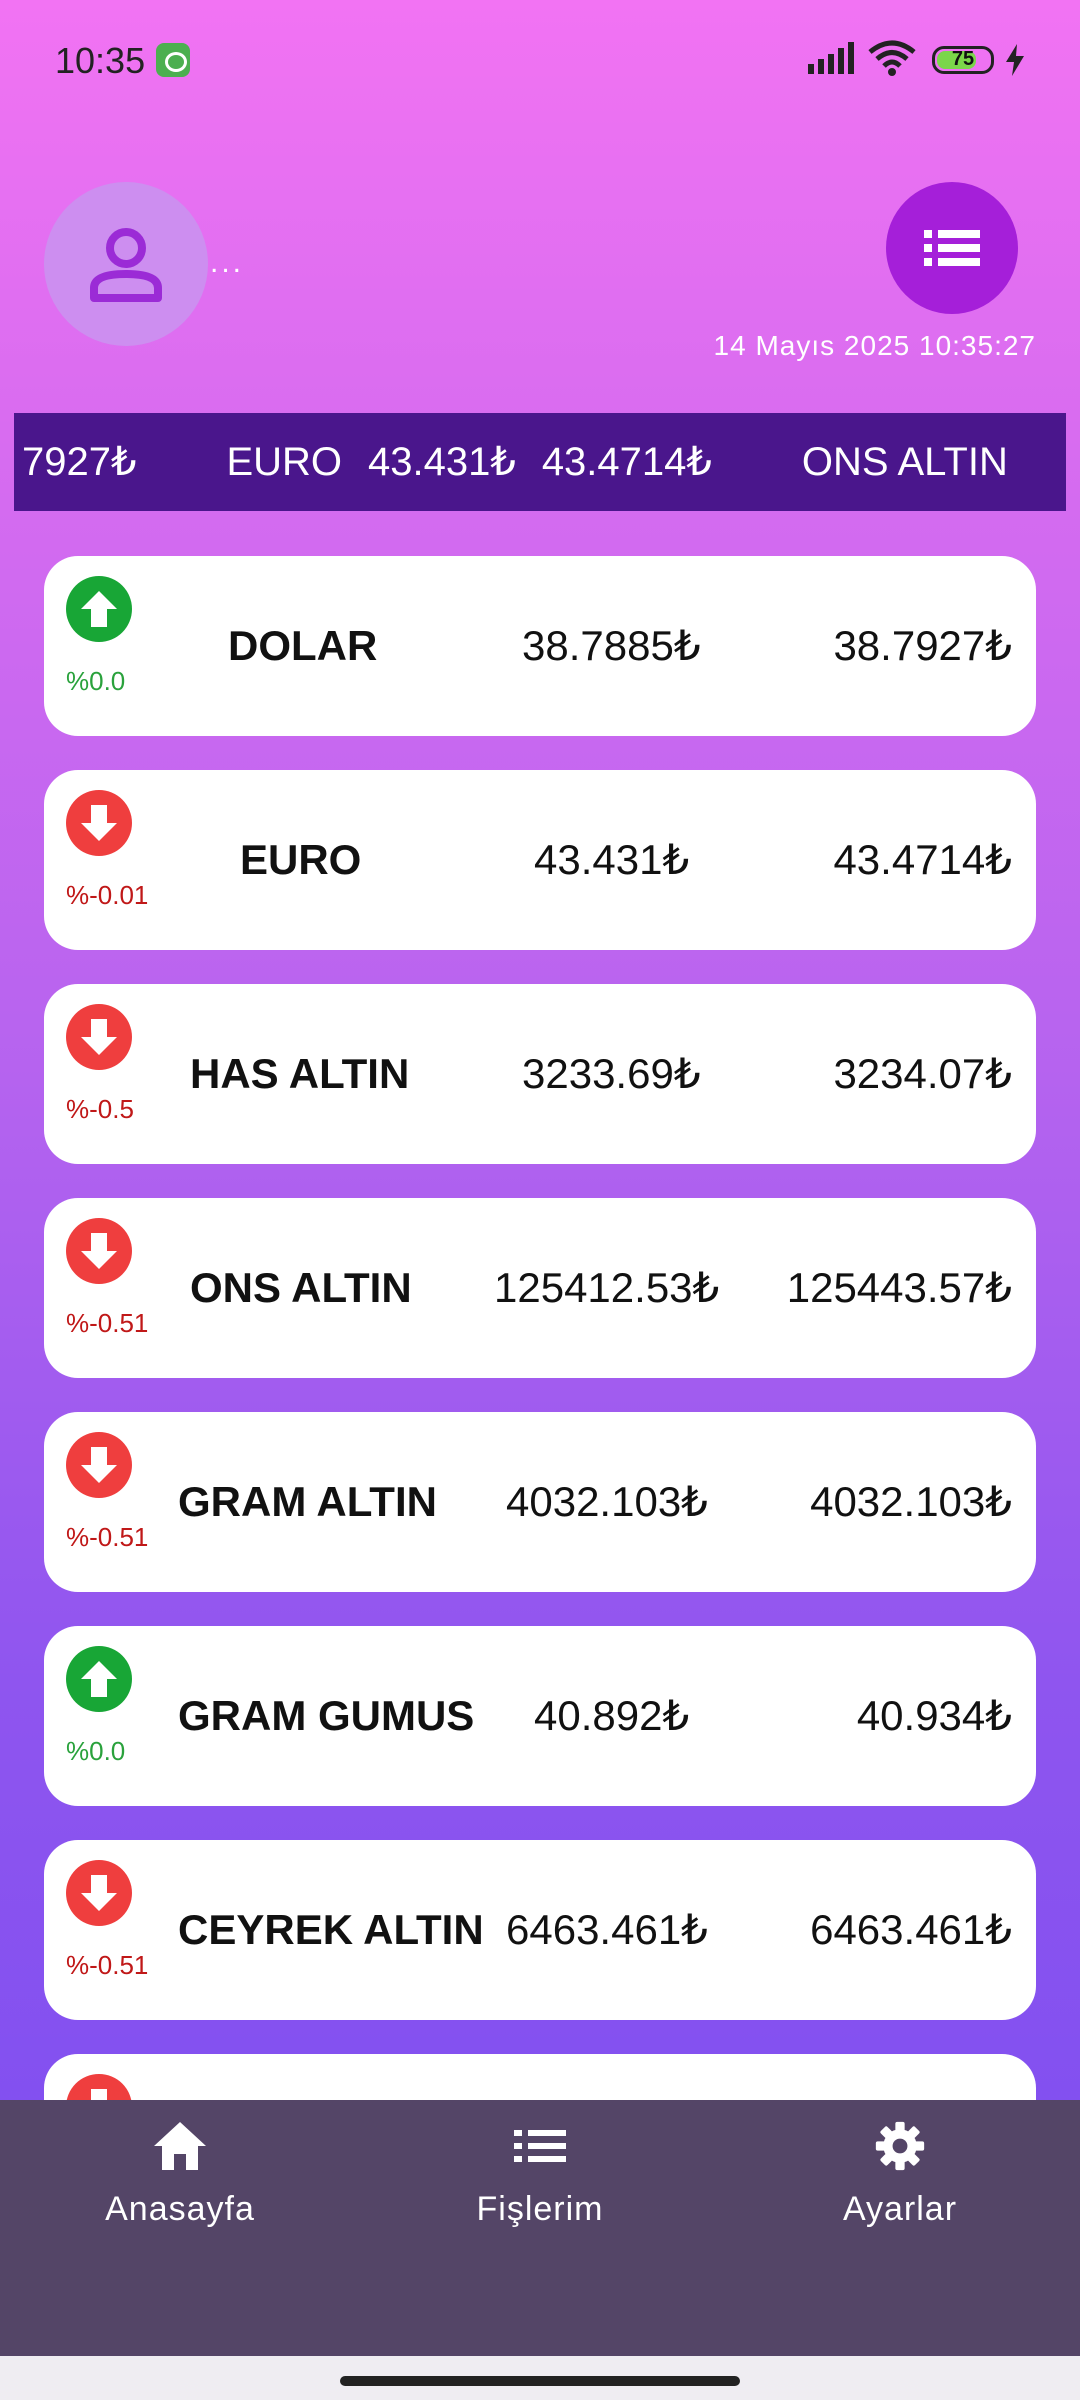 The height and width of the screenshot is (2400, 1080). Describe the element at coordinates (284, 461) in the screenshot. I see `ticker-item: EURO` at that location.